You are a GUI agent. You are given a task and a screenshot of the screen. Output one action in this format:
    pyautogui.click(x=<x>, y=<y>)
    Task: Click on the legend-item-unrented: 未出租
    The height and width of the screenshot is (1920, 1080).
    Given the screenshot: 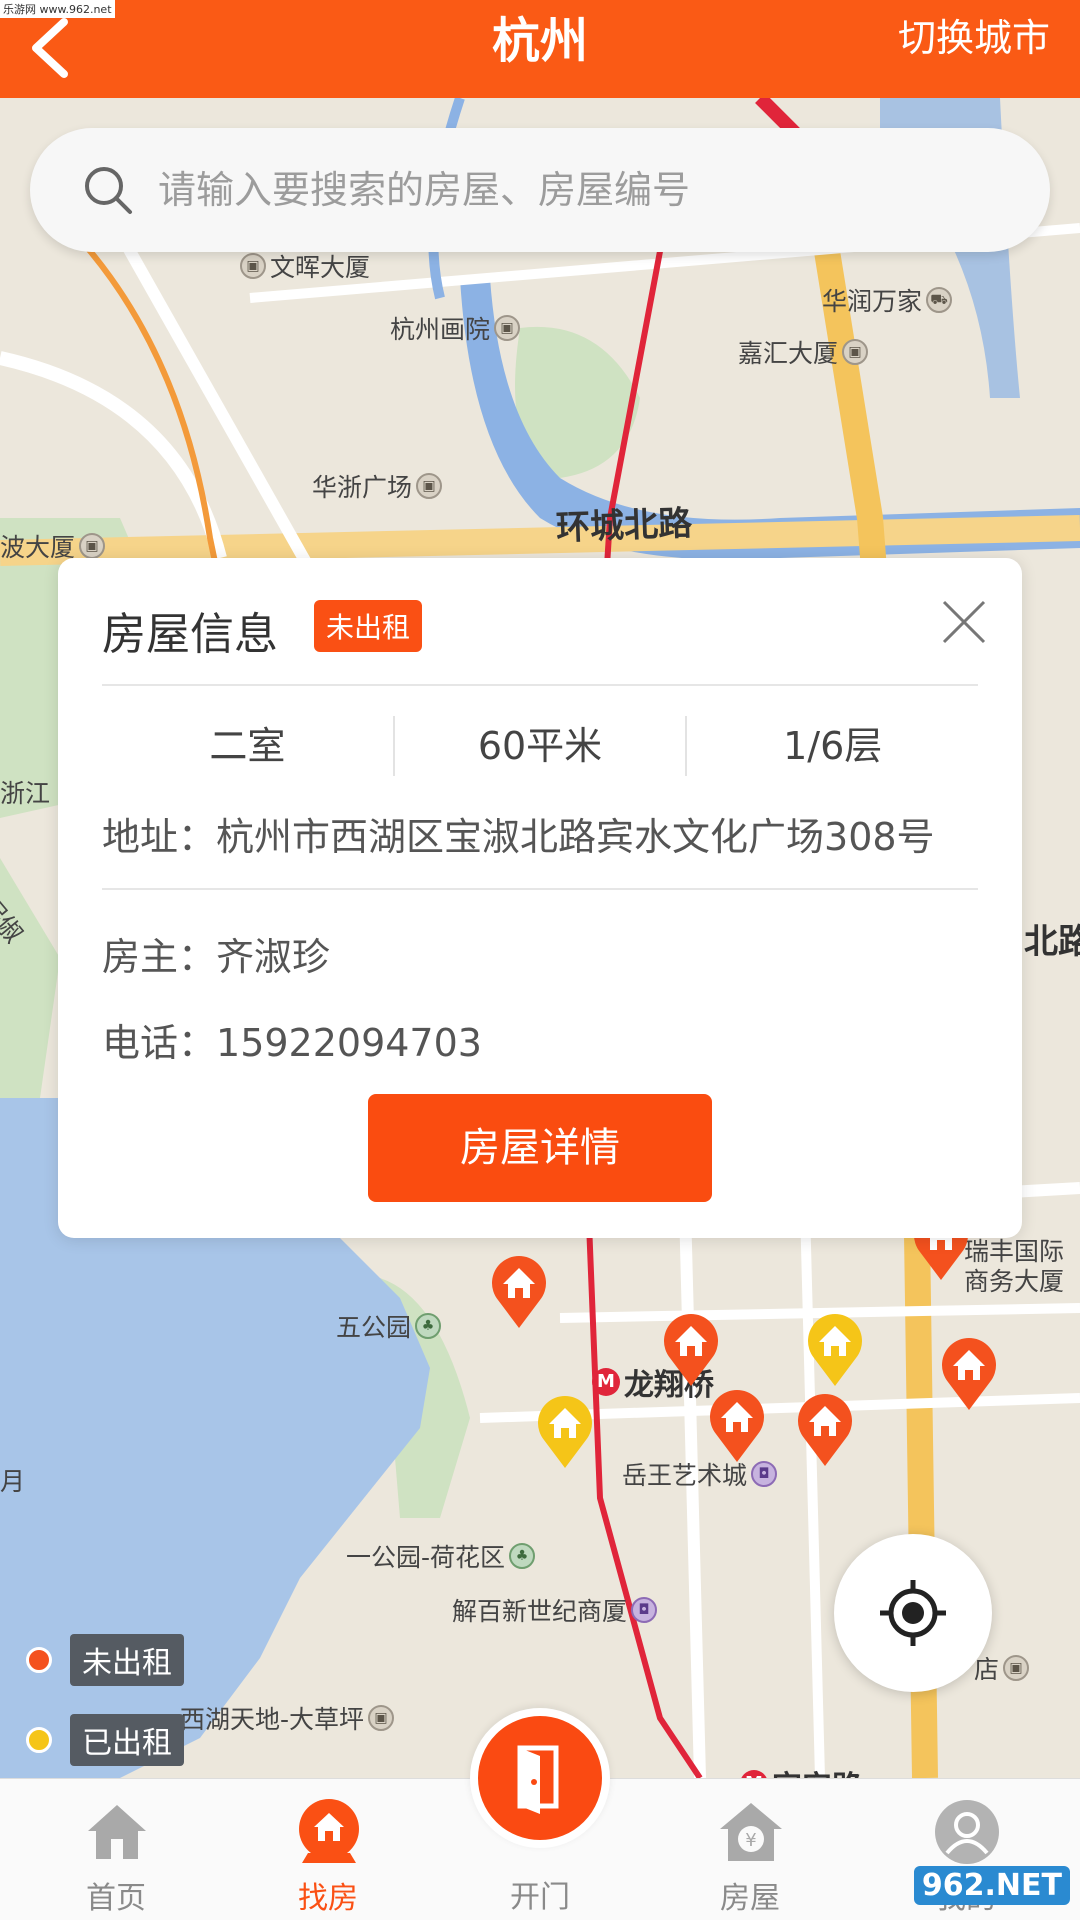 What is the action you would take?
    pyautogui.click(x=105, y=1660)
    